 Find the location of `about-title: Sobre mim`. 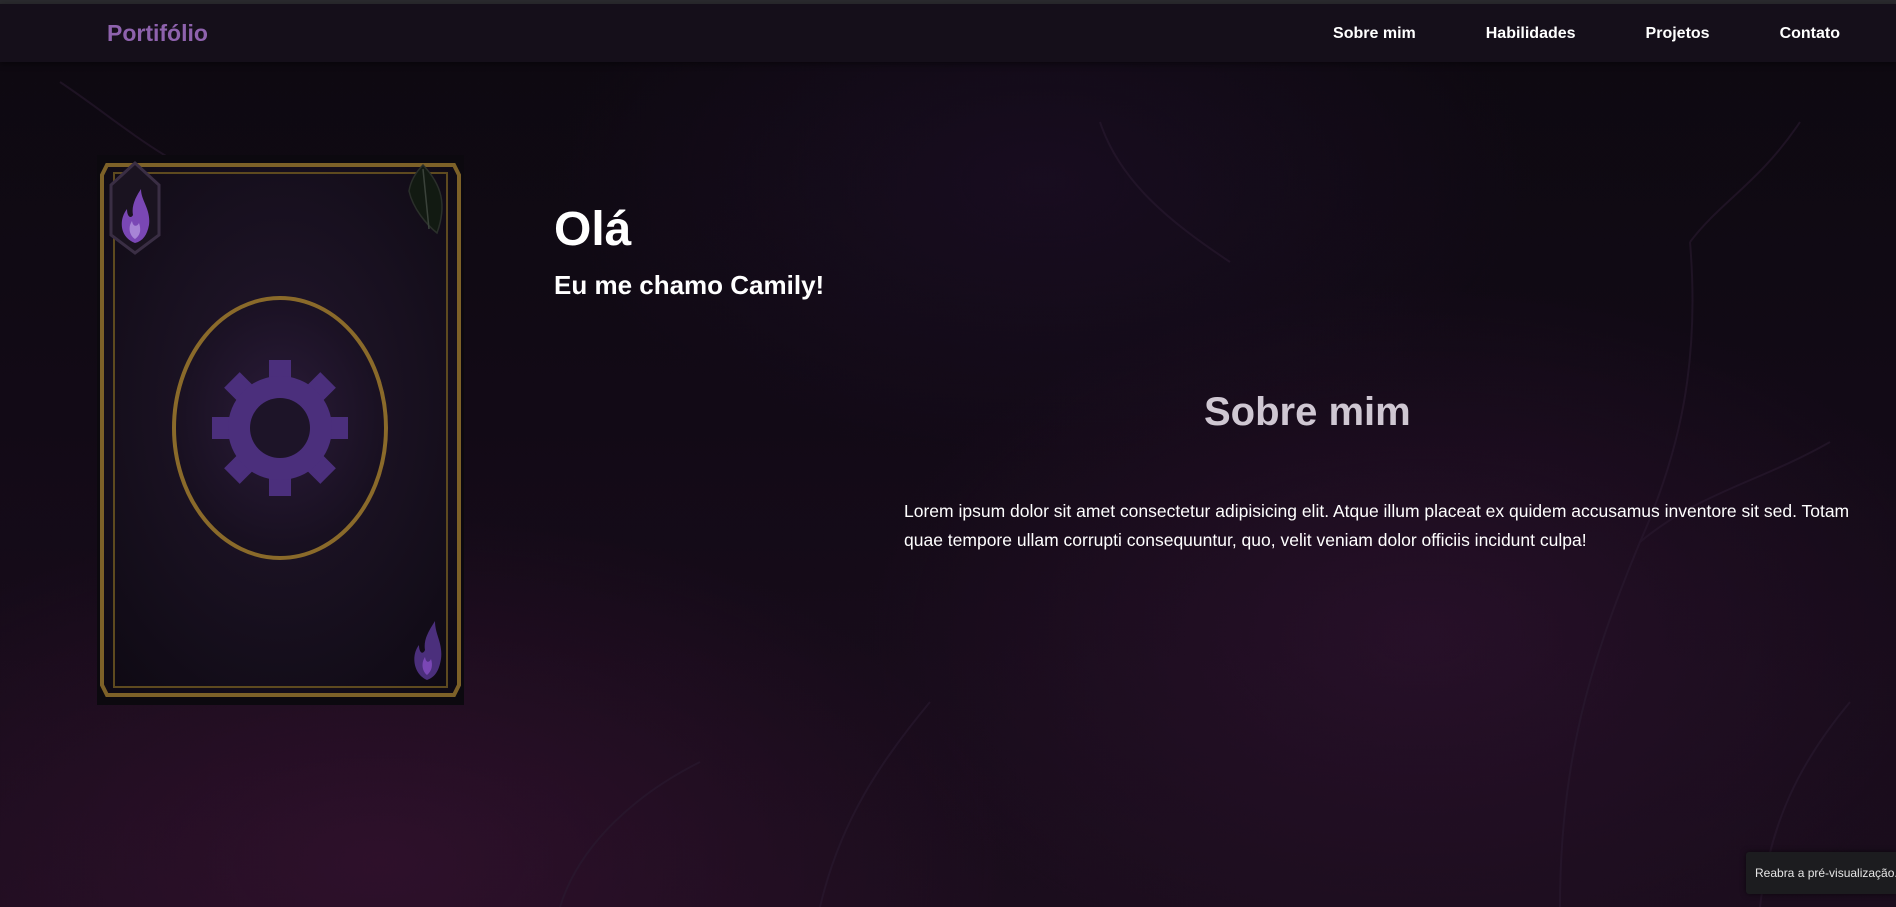

about-title: Sobre mim is located at coordinates (1307, 412).